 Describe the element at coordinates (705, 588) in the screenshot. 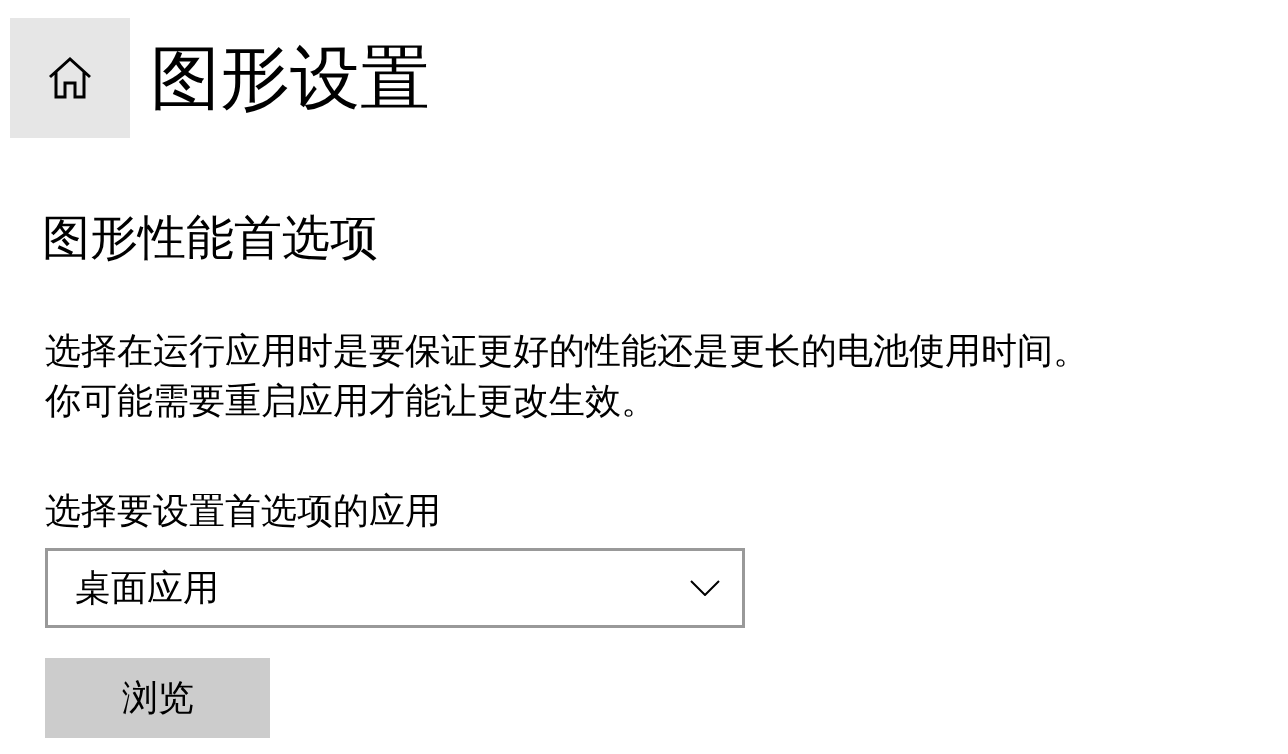

I see `chevron-down-icon` at that location.